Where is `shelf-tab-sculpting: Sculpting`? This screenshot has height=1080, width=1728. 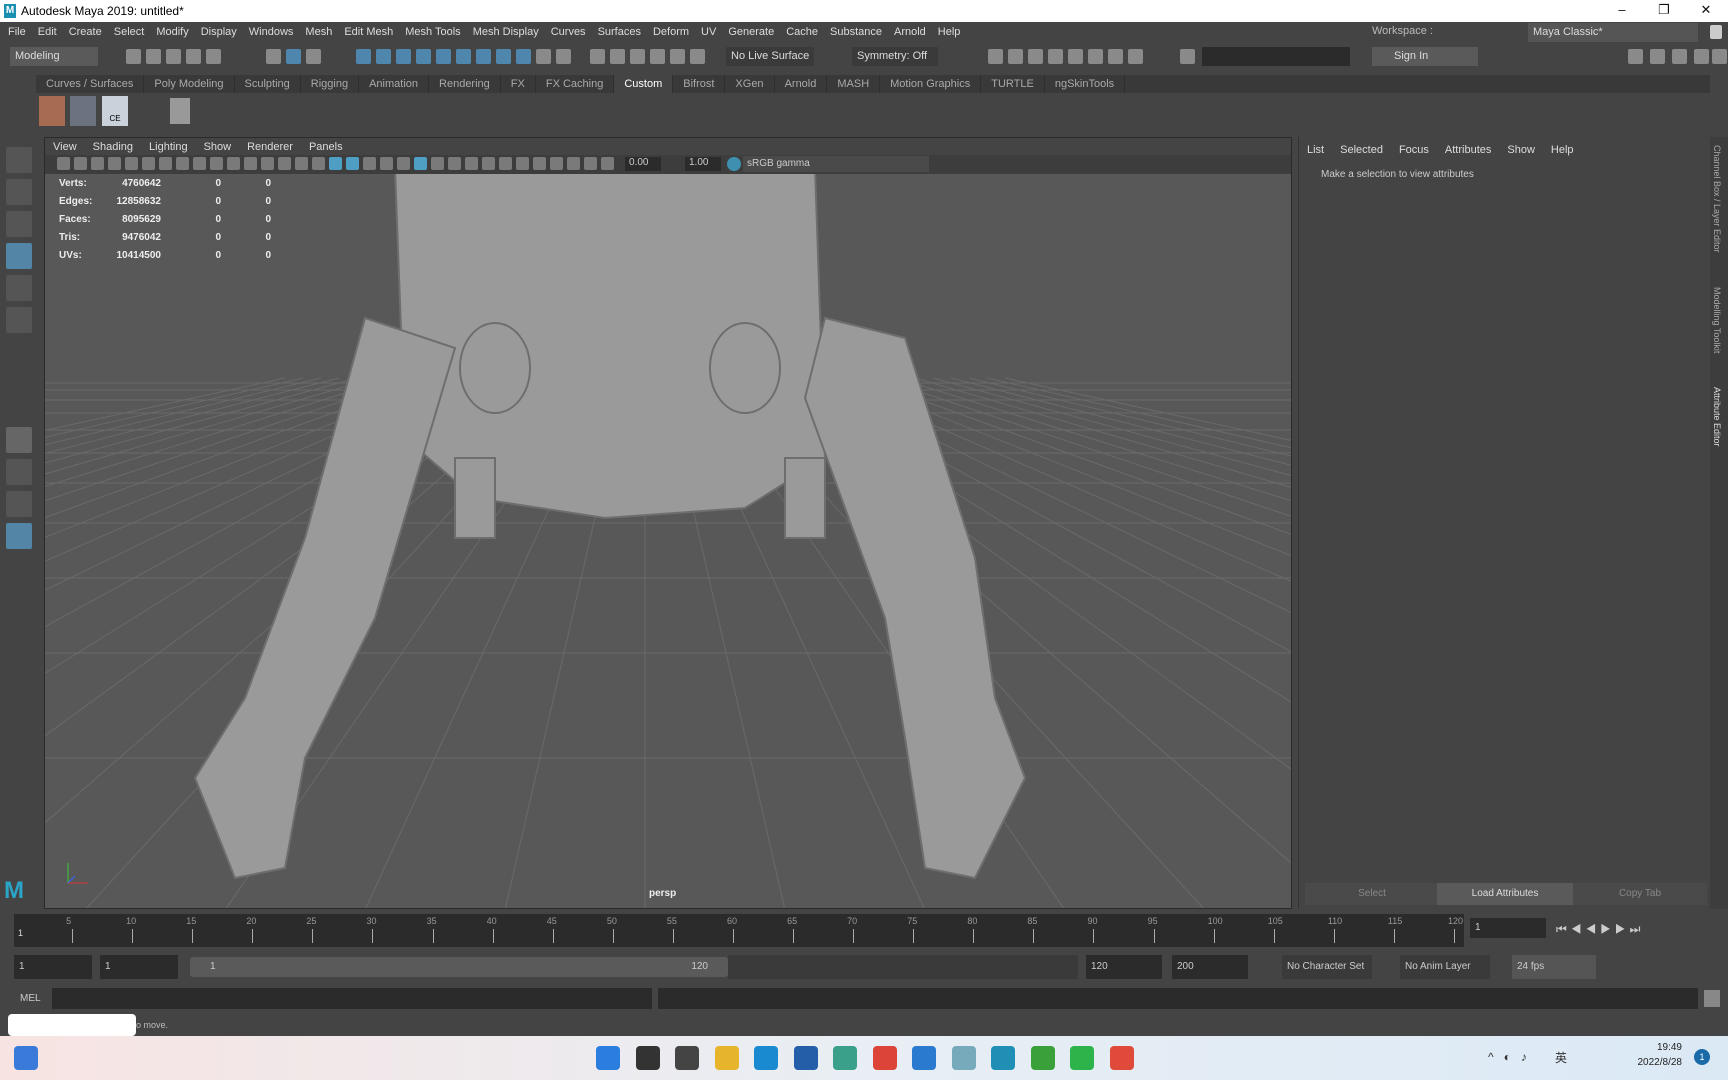 shelf-tab-sculpting: Sculpting is located at coordinates (268, 84).